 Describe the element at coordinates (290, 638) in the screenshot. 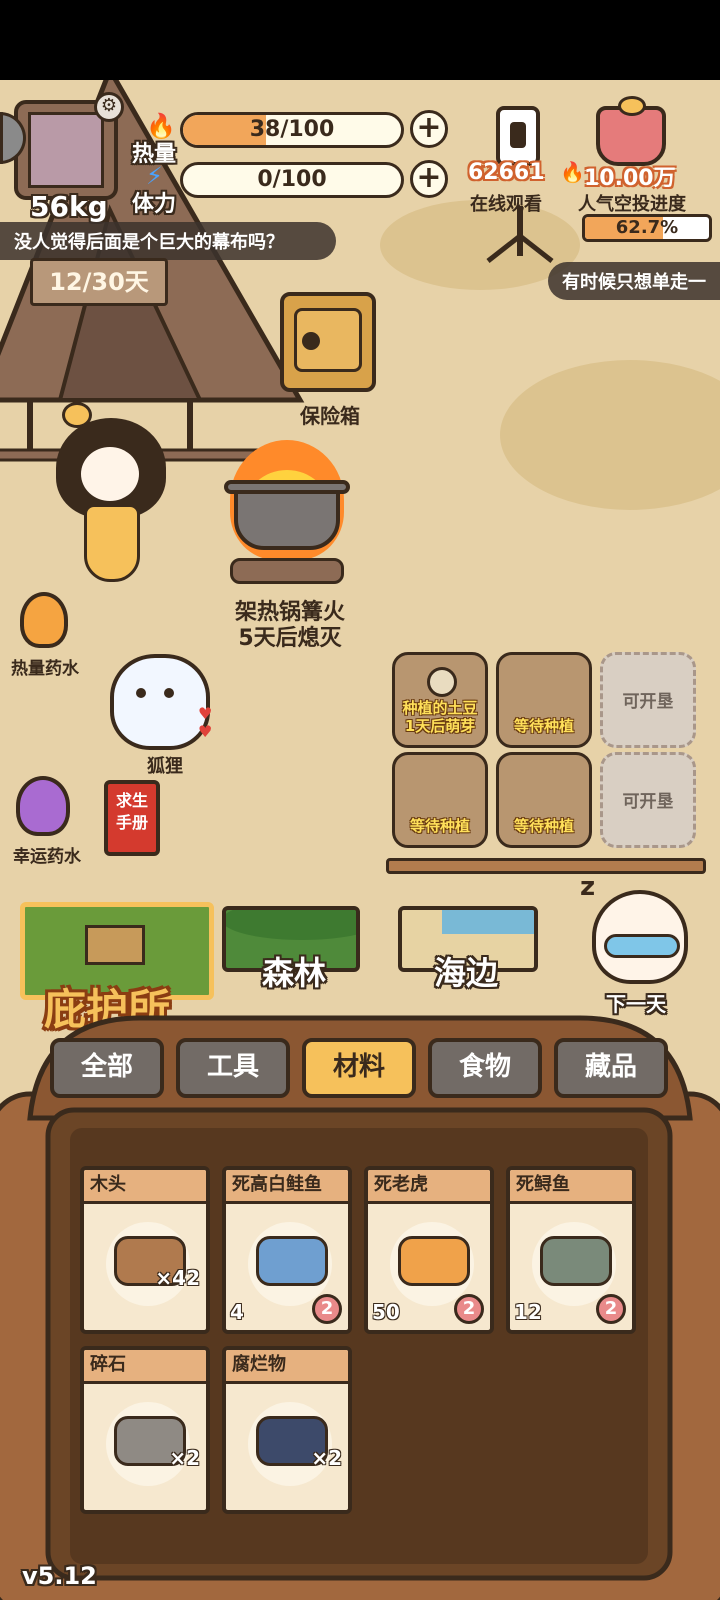

I see `campfire-timer: 5天后熄灭` at that location.